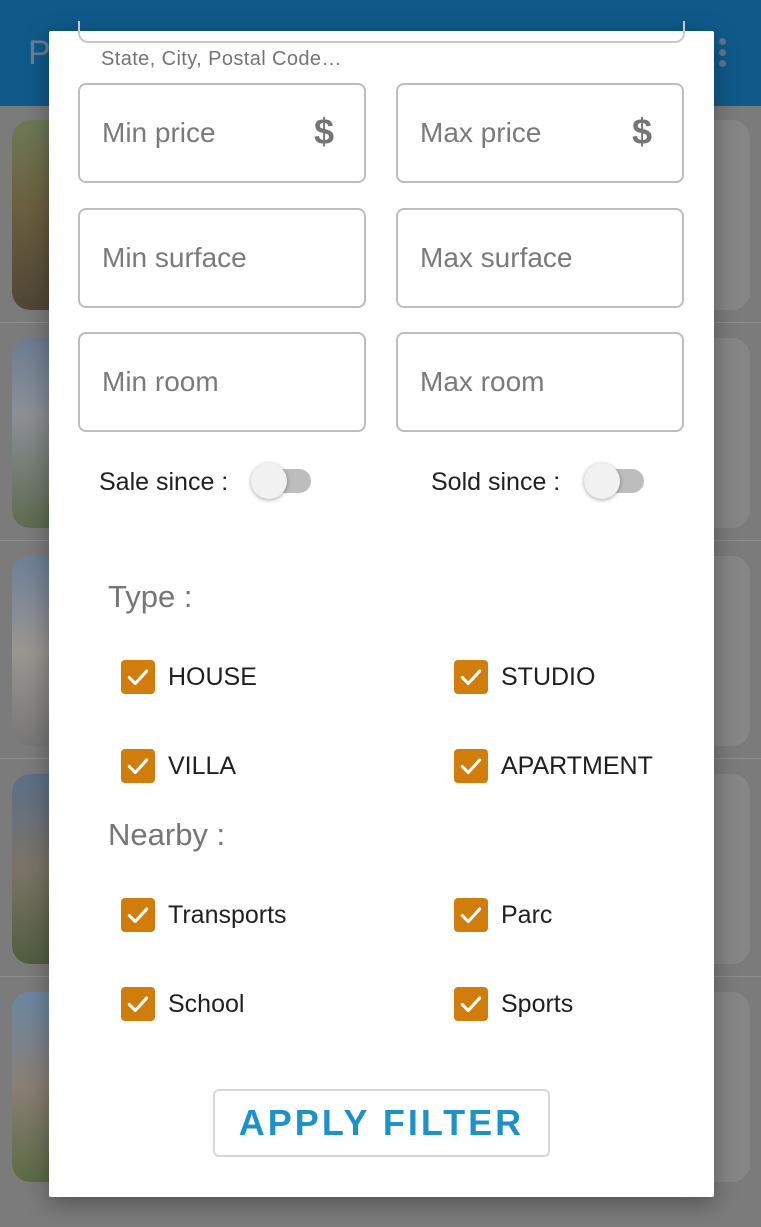  I want to click on max-room-field, so click(540, 382).